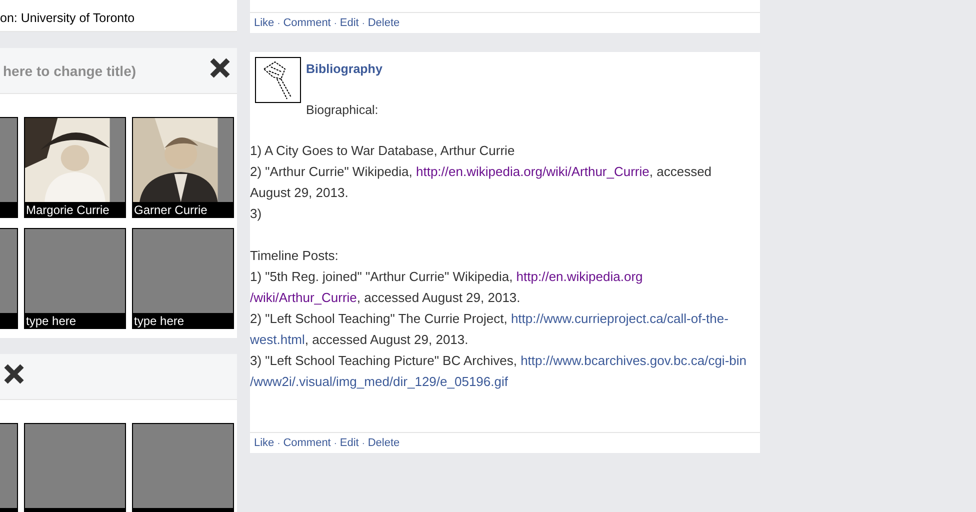 The height and width of the screenshot is (512, 976). Describe the element at coordinates (481, 182) in the screenshot. I see `citation-text: 2) "Arthur Currie" Wikipedia, http://en.wikipedia.org/wiki/Arthur_Currie, accessed August 29, 2013.` at that location.